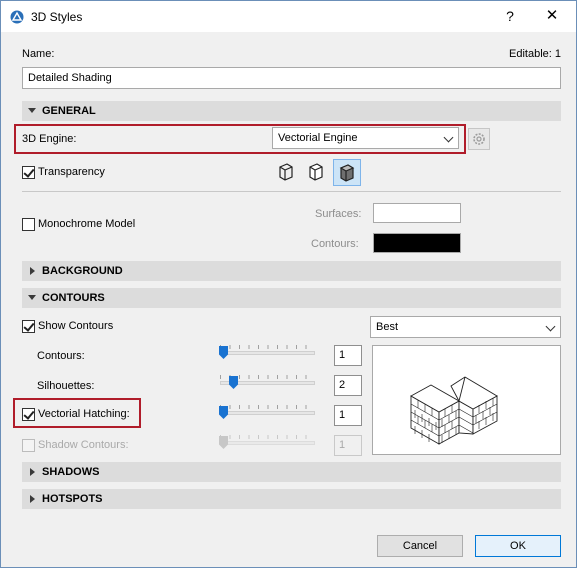 The image size is (577, 568). What do you see at coordinates (28, 172) in the screenshot?
I see `transparency-checkbox` at bounding box center [28, 172].